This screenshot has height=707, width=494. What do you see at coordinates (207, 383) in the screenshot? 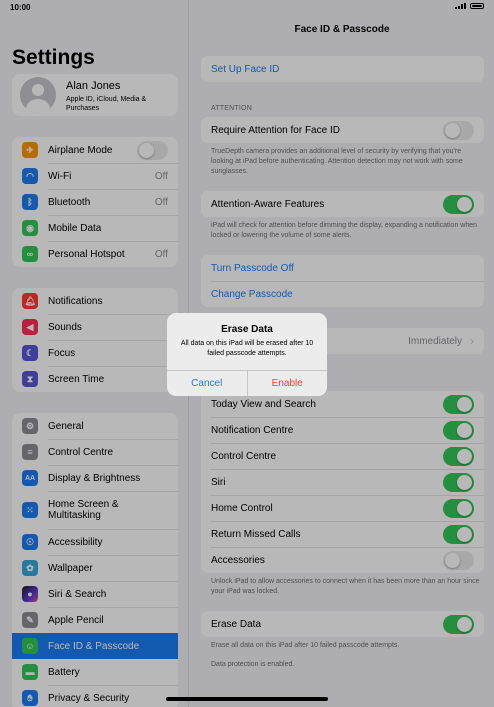
I see `cancel-button: Cancel` at bounding box center [207, 383].